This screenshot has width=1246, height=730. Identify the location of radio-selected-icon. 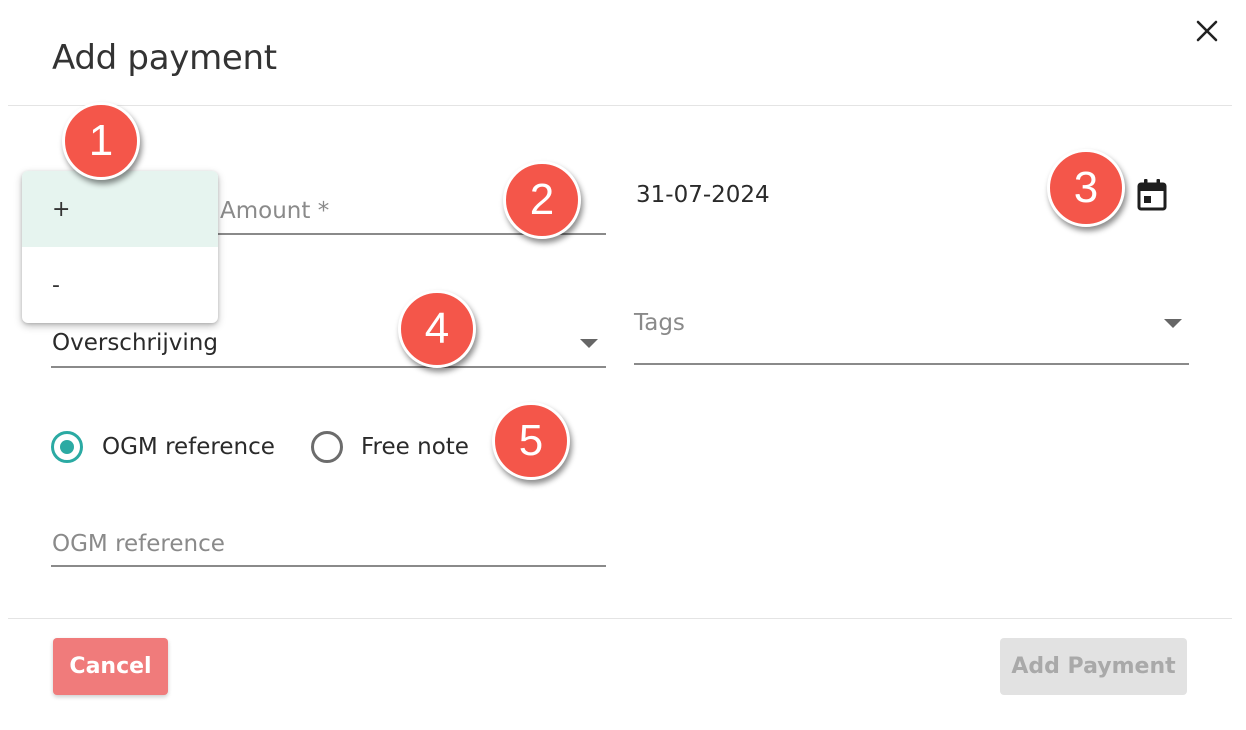
(67, 447).